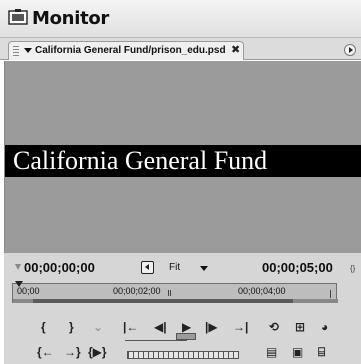 Image resolution: width=361 pixels, height=364 pixels. I want to click on window-title: Monitor, so click(71, 18).